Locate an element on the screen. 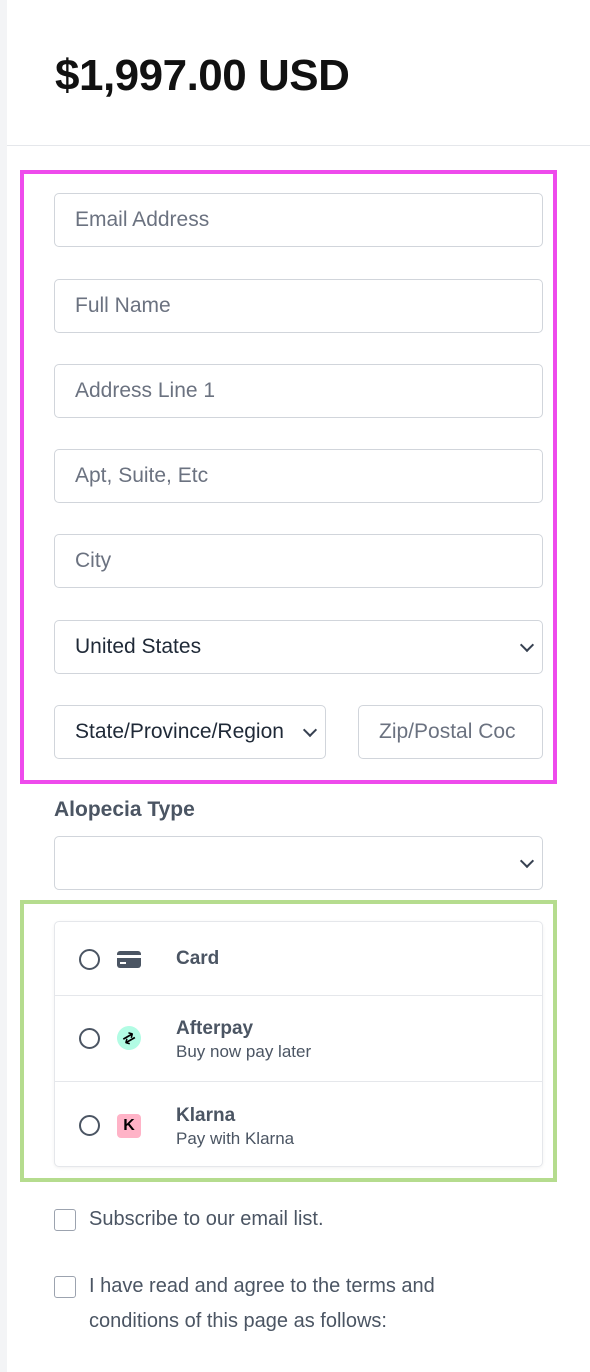 The height and width of the screenshot is (1372, 590). state-select-value: State/Province/Region is located at coordinates (179, 731).